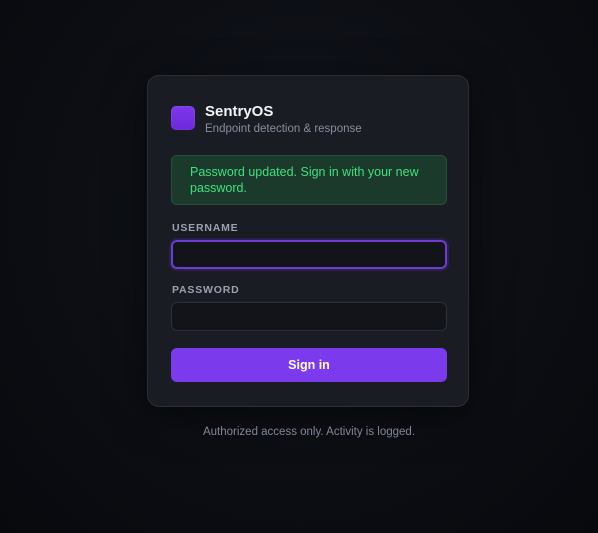 The image size is (598, 533). Describe the element at coordinates (309, 316) in the screenshot. I see `password-input` at that location.